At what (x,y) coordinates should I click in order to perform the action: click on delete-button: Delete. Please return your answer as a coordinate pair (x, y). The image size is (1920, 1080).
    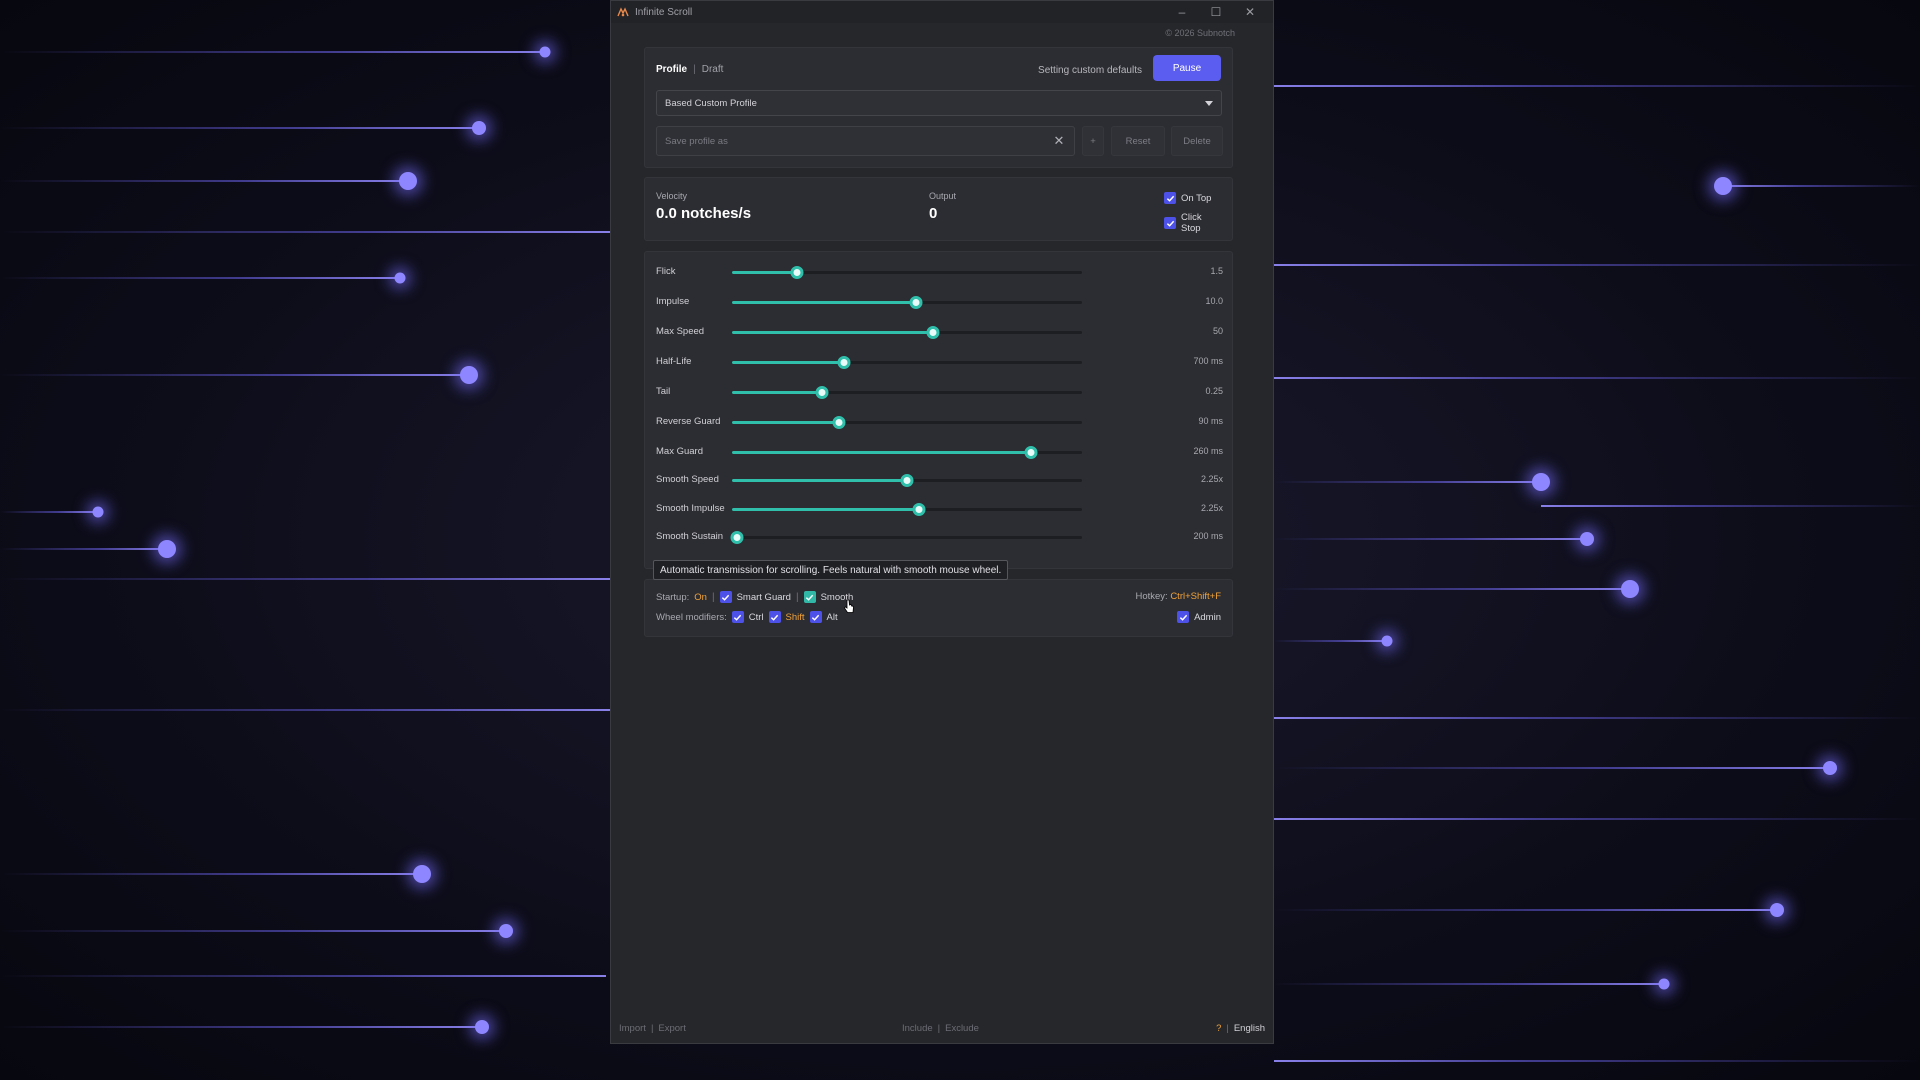
    Looking at the image, I should click on (1197, 141).